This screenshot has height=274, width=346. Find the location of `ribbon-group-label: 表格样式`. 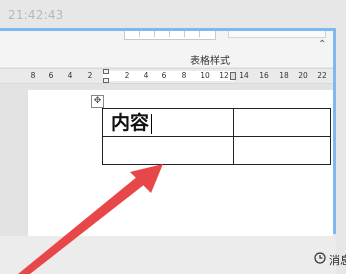

ribbon-group-label: 表格样式 is located at coordinates (210, 61).